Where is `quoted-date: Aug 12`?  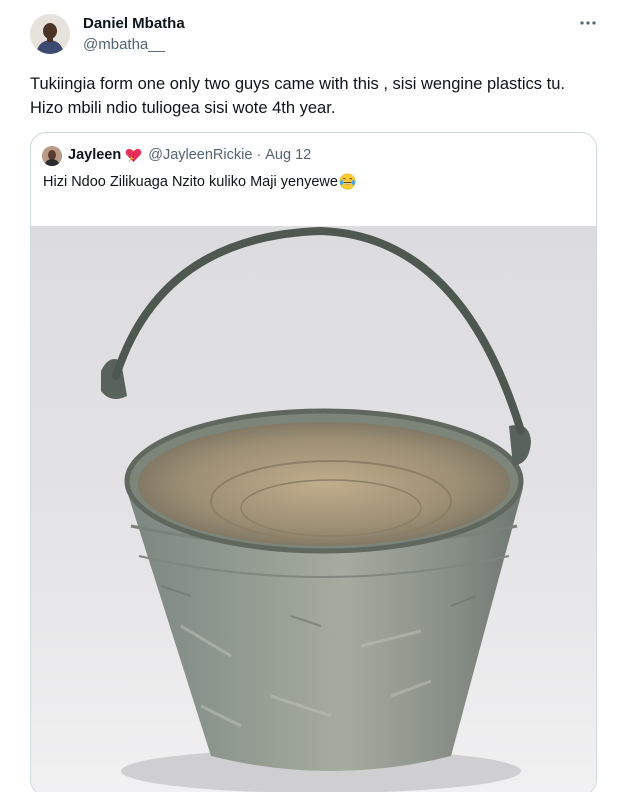 quoted-date: Aug 12 is located at coordinates (288, 155).